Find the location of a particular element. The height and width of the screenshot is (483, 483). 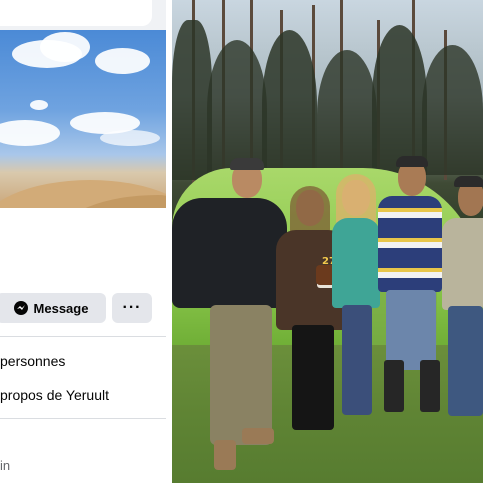

top-bar is located at coordinates (76, 13).